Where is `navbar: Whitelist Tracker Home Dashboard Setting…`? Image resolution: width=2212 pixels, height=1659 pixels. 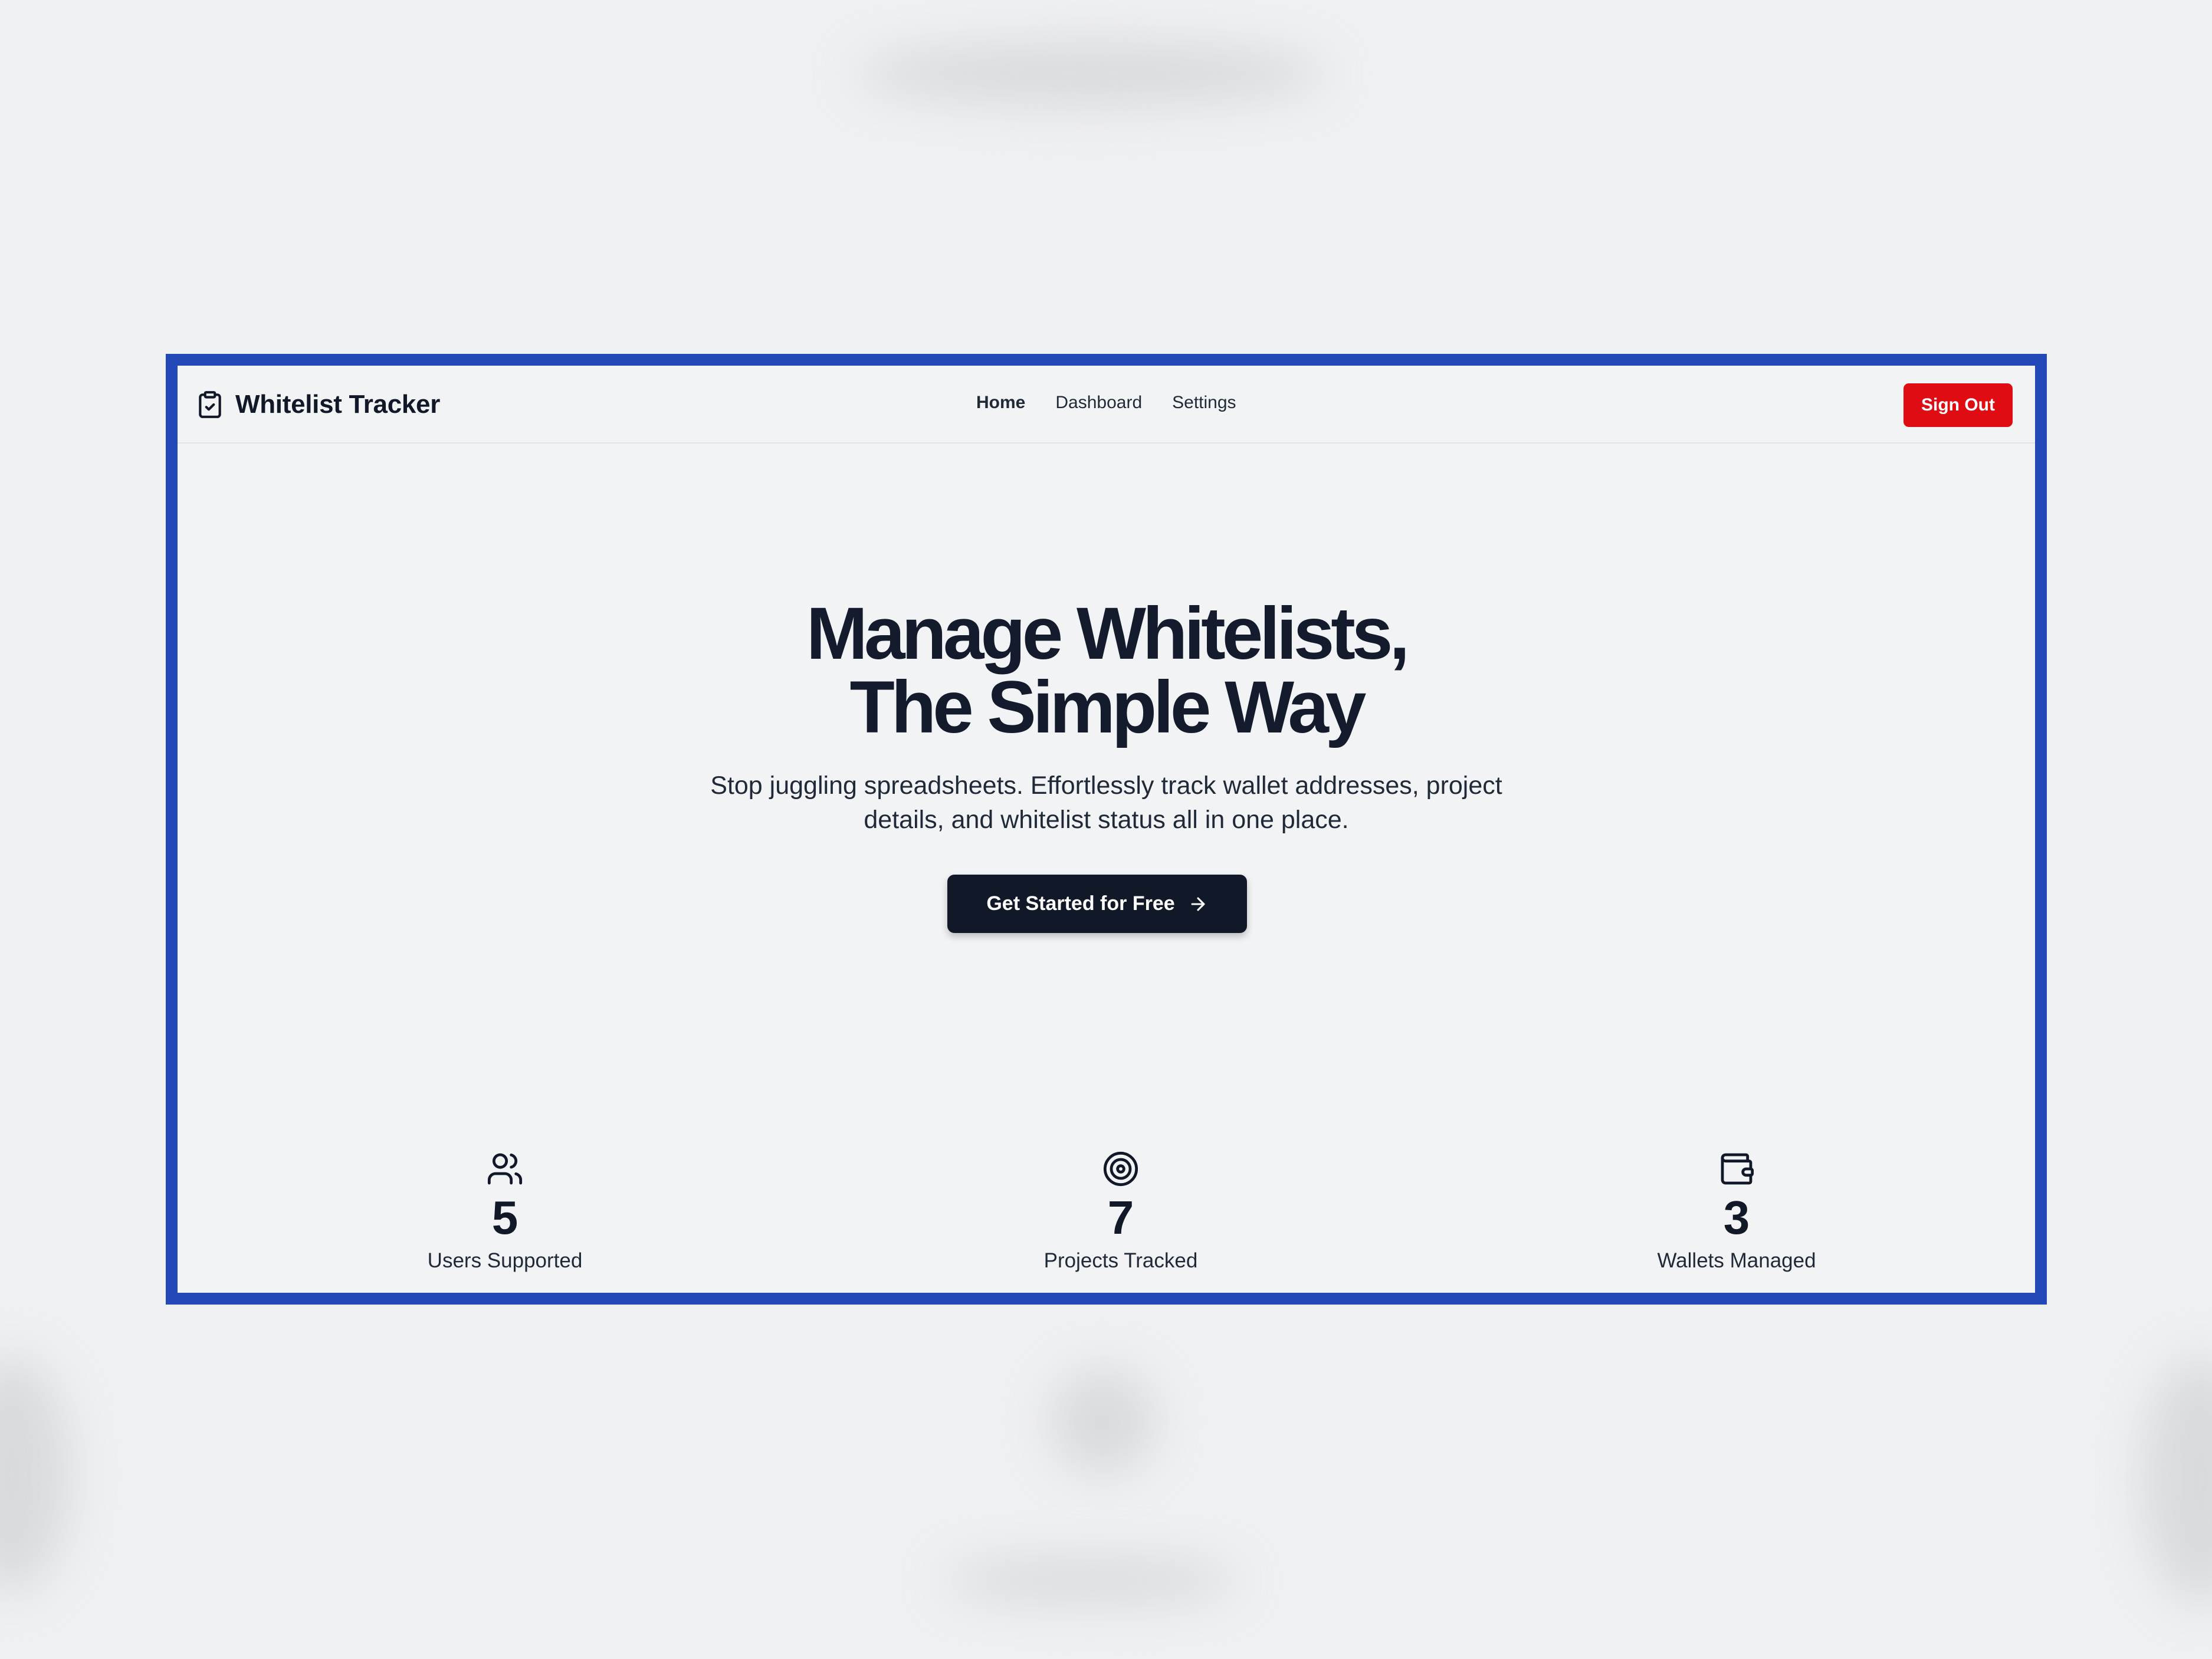
navbar: Whitelist Tracker Home Dashboard Setting… is located at coordinates (1106, 405).